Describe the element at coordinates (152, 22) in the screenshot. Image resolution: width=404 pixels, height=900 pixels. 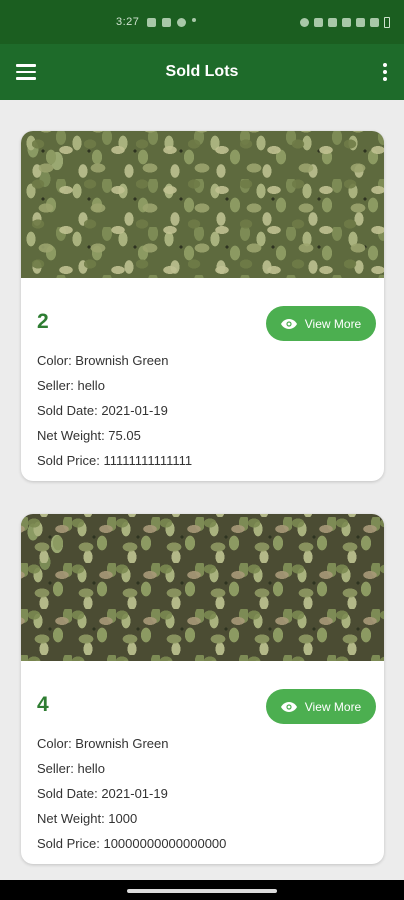
I see `telegram-icon` at that location.